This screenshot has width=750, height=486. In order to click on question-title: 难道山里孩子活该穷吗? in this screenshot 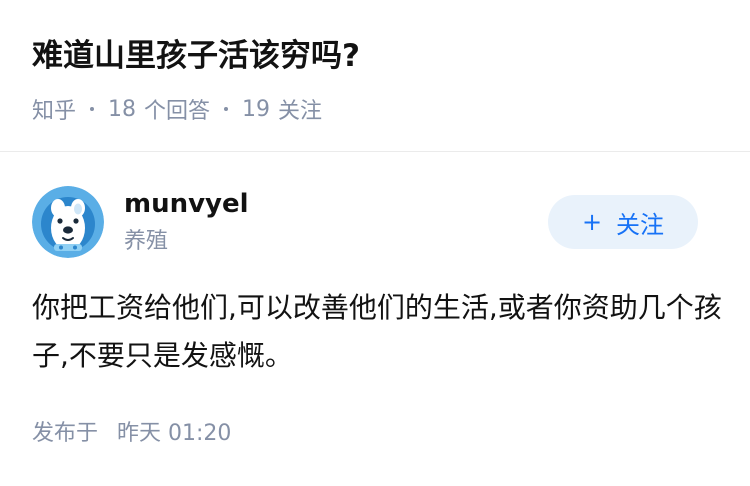, I will do `click(196, 56)`.